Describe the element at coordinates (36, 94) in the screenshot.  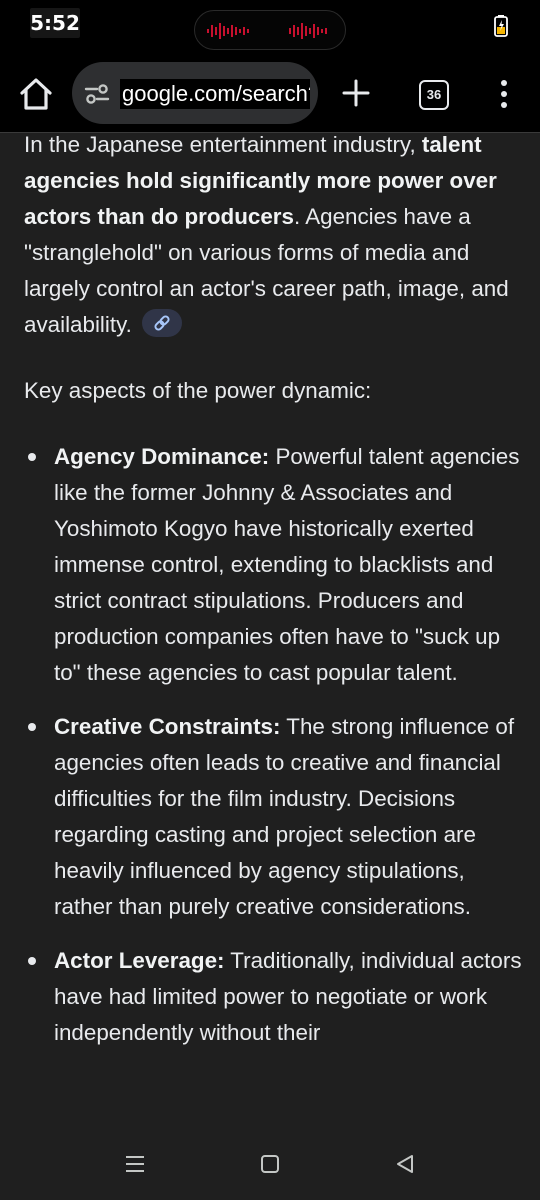
I see `home-icon` at that location.